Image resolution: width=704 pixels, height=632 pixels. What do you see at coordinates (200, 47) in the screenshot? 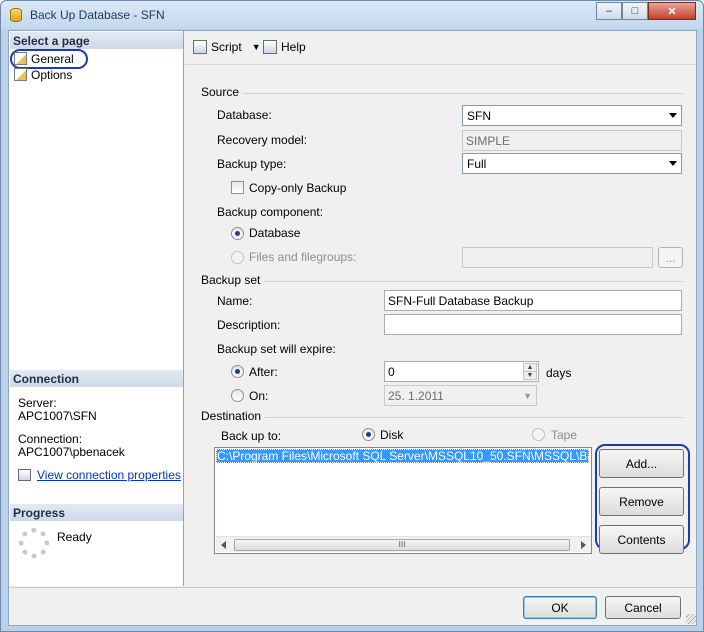
I see `script-icon` at bounding box center [200, 47].